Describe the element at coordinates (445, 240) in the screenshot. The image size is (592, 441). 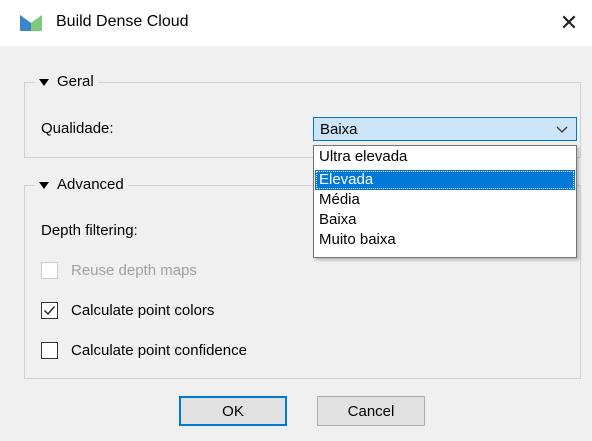
I see `quality-option: Muito baixa` at that location.